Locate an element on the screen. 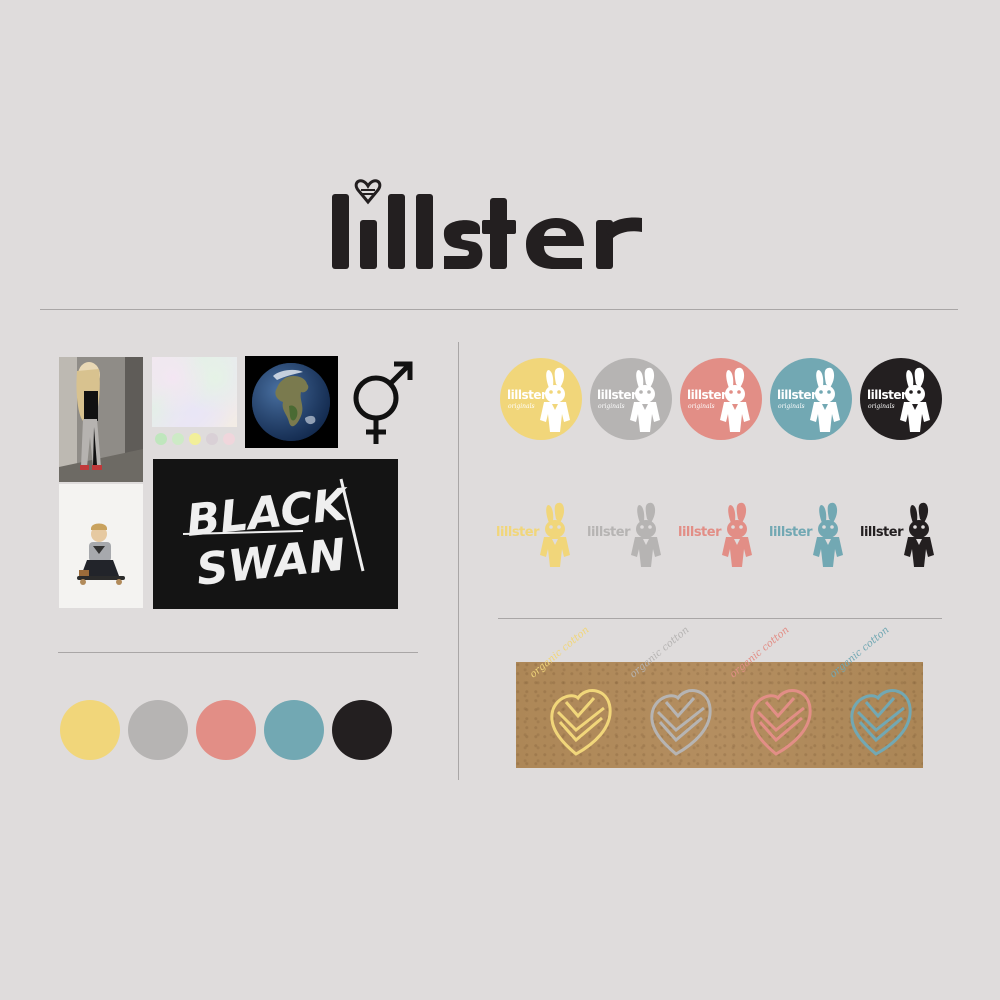  top-divider is located at coordinates (499, 309).